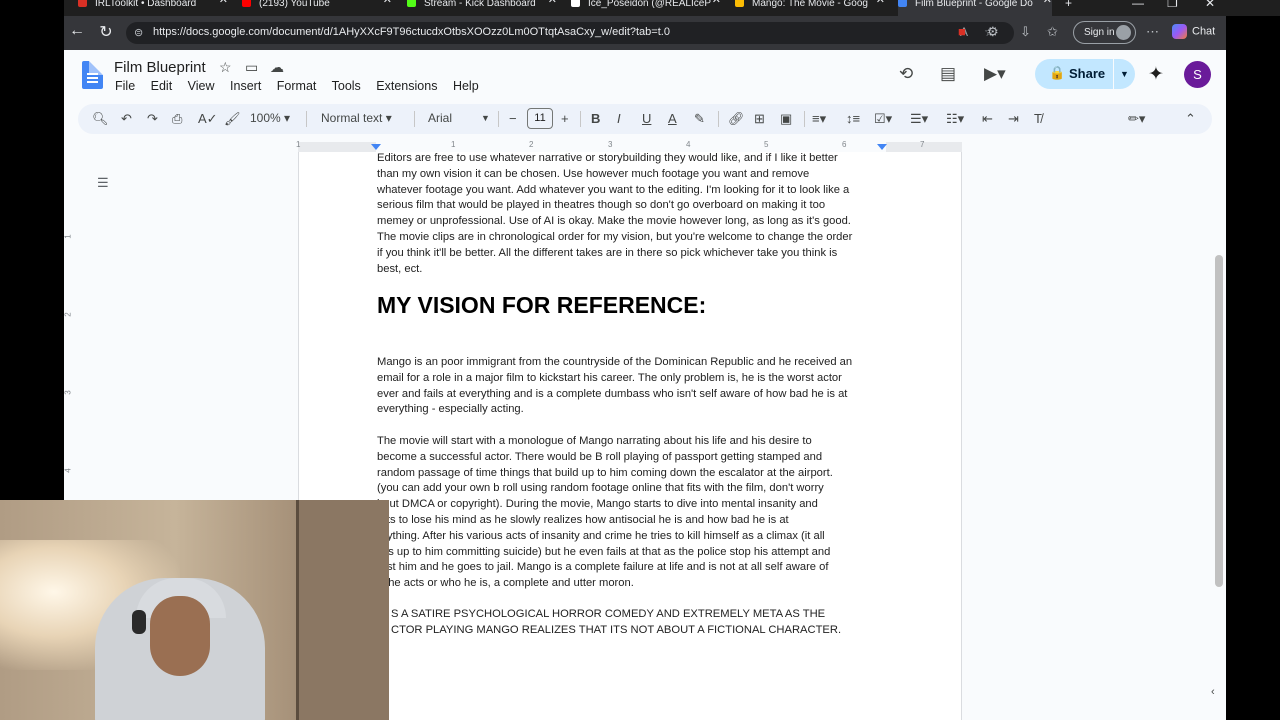 Image resolution: width=1280 pixels, height=720 pixels. I want to click on copilot-chat-button: Chat, so click(1193, 31).